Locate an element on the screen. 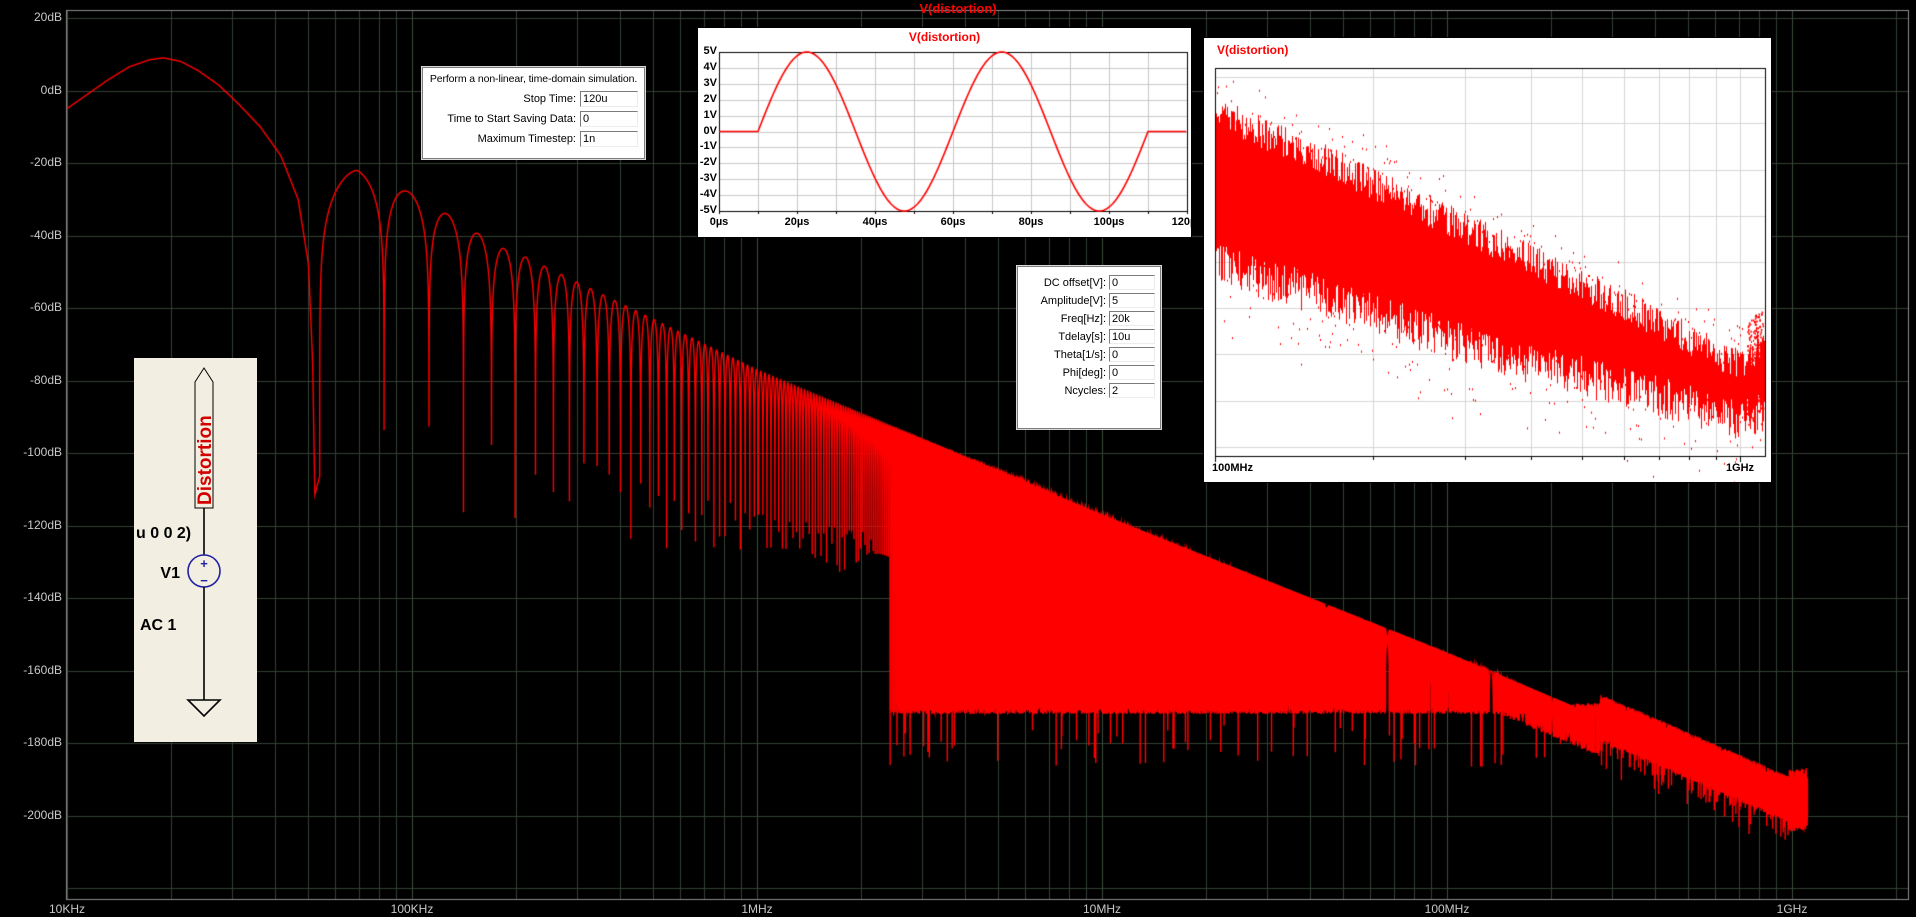 The width and height of the screenshot is (1916, 917). time-x-axis-label: 0µs is located at coordinates (719, 222).